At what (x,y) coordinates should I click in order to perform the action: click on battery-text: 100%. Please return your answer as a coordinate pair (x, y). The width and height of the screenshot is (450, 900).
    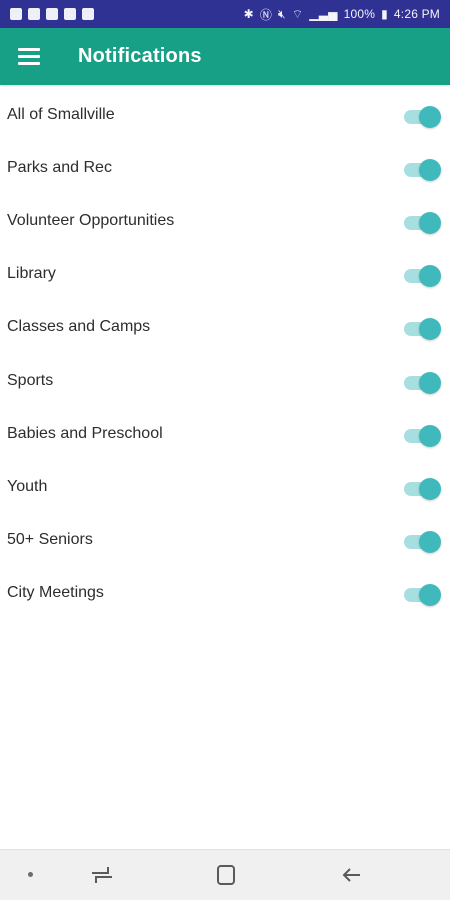
    Looking at the image, I should click on (359, 14).